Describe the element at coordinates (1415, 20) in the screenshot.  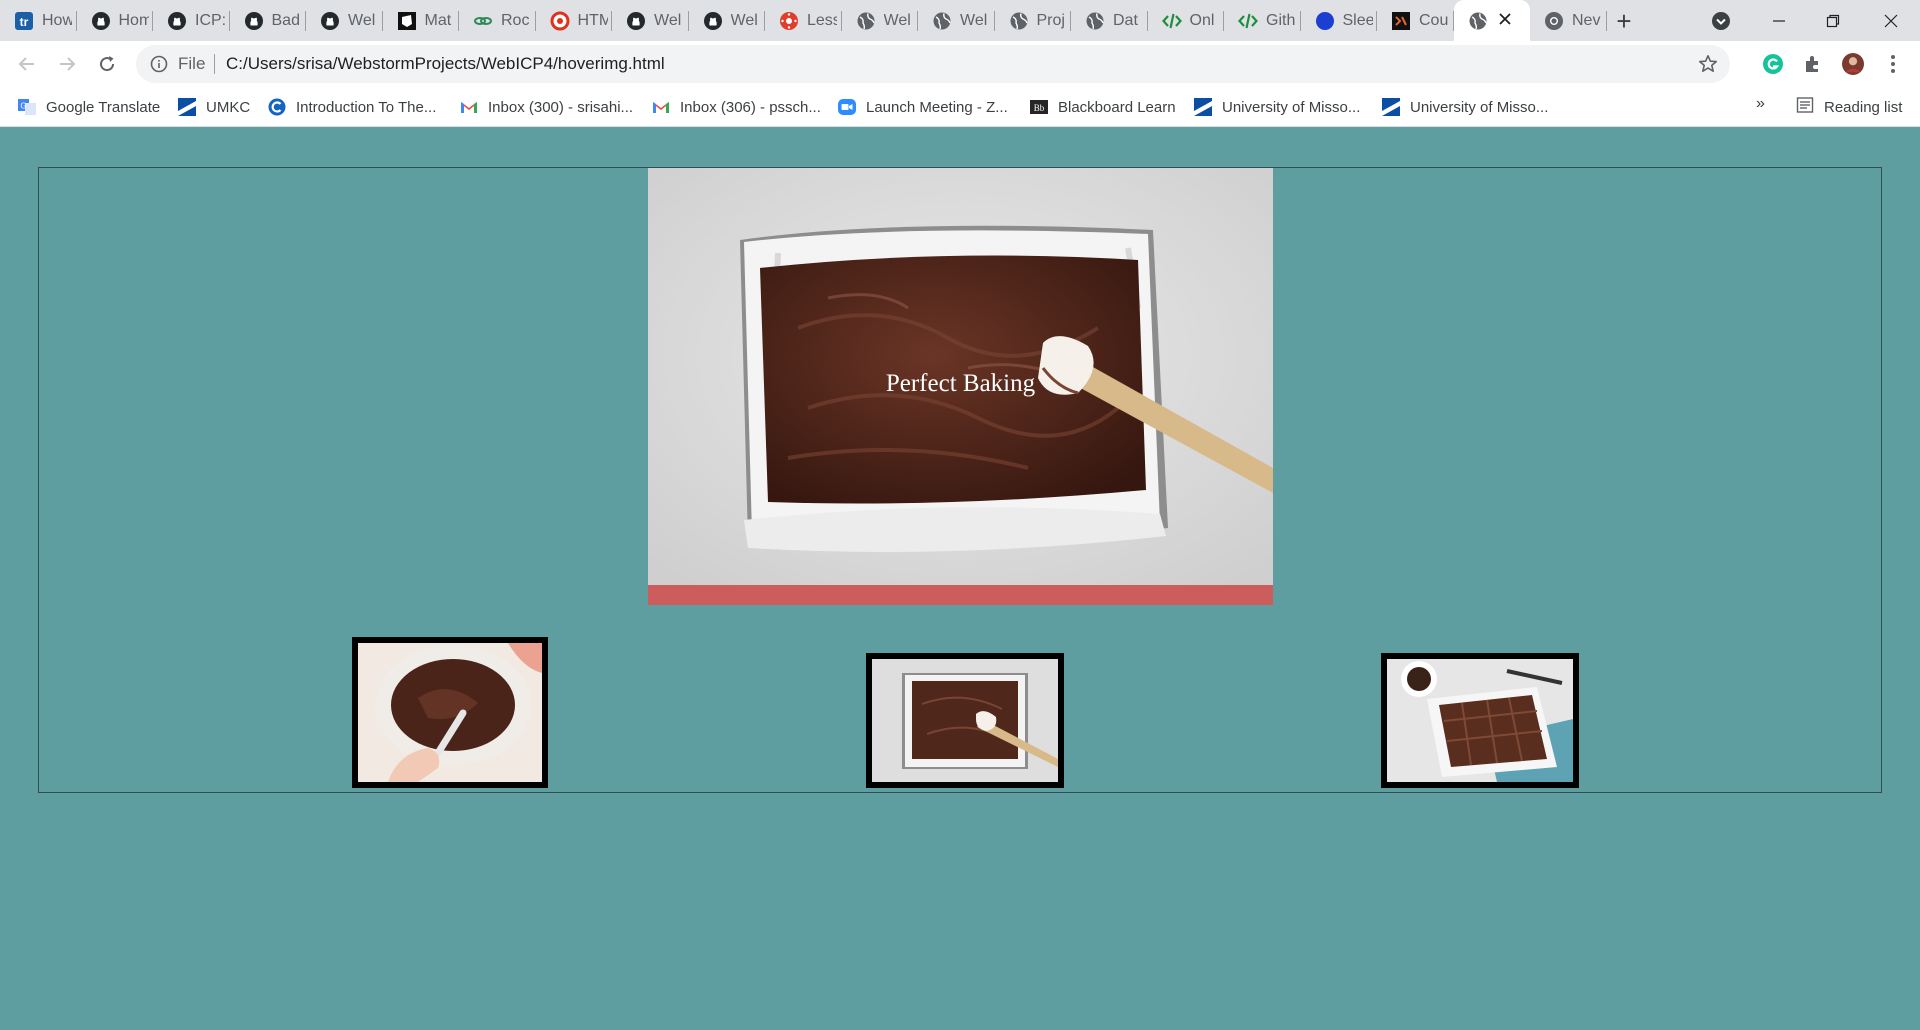
I see `tab: Cou` at that location.